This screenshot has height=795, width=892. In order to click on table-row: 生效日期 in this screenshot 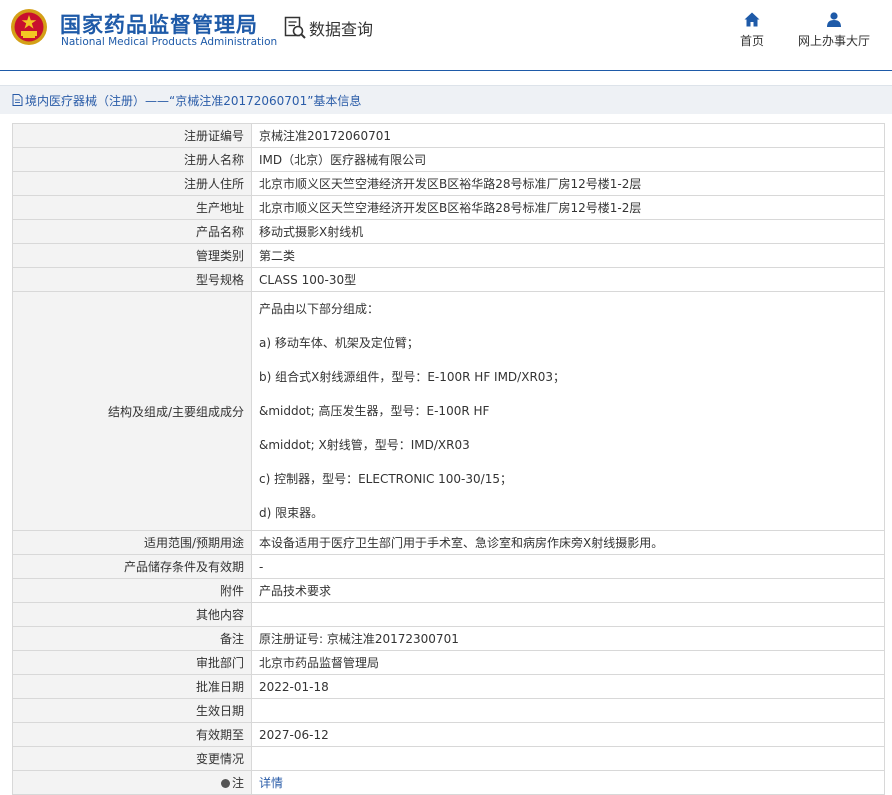, I will do `click(448, 710)`.